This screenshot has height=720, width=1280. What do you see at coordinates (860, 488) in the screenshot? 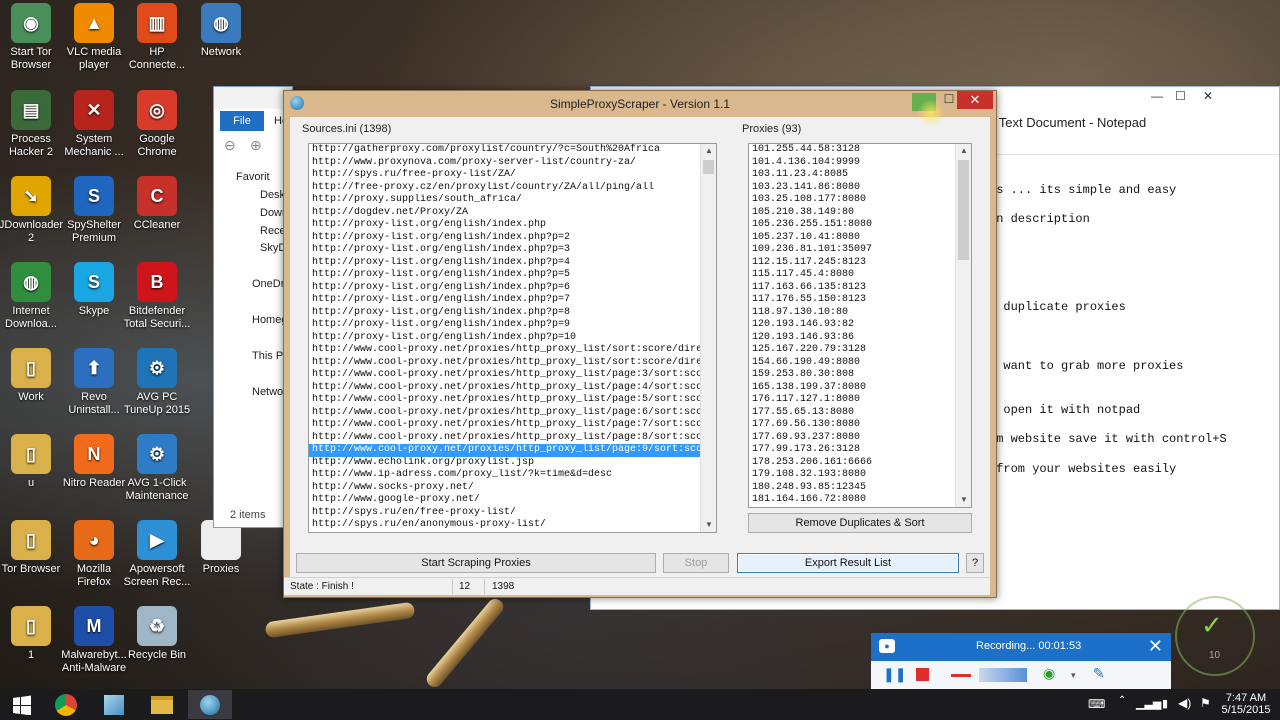
I see `proxy-row: 180.248.93.85:12345` at bounding box center [860, 488].